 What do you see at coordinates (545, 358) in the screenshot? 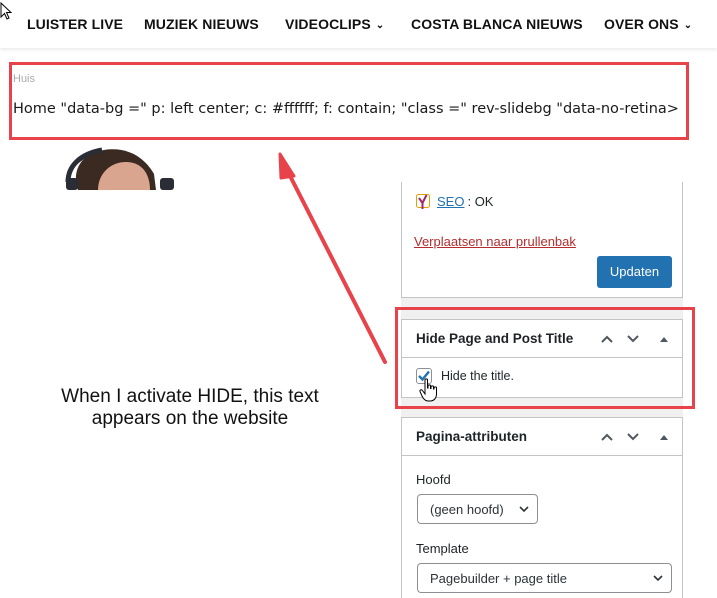
I see `annotation-highlight-checkbox` at bounding box center [545, 358].